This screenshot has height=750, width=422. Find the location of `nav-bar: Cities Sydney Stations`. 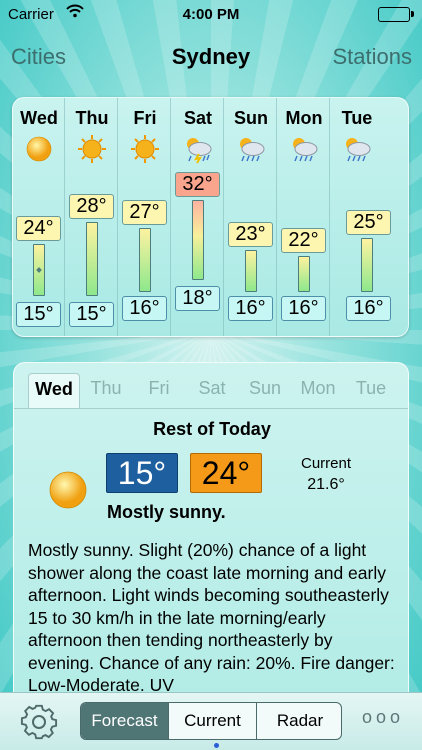

nav-bar: Cities Sydney Stations is located at coordinates (211, 56).